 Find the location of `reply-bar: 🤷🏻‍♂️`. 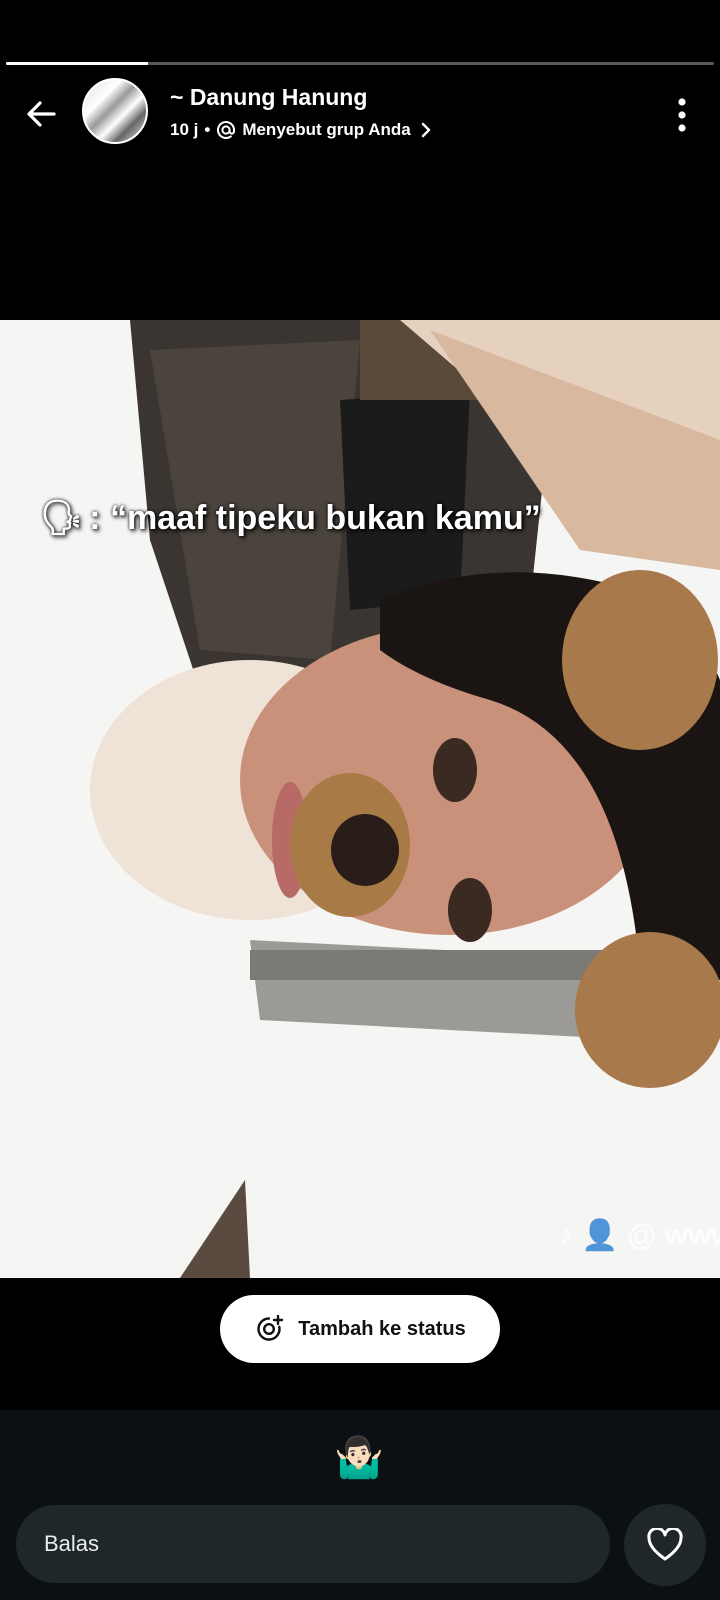

reply-bar: 🤷🏻‍♂️ is located at coordinates (360, 1505).